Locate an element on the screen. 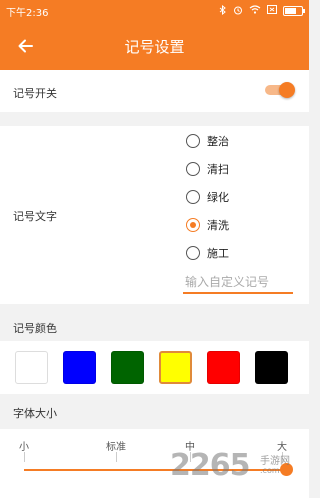 This screenshot has width=320, height=498. radio-option: 清洗 is located at coordinates (207, 225).